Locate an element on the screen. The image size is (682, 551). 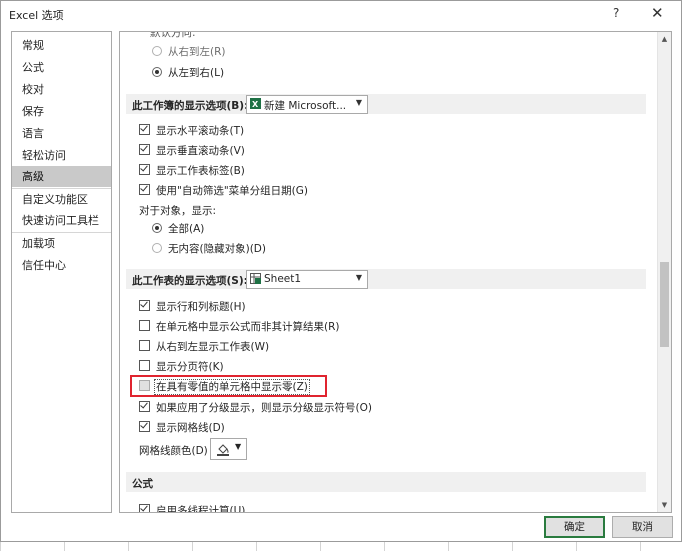
option-label: 全部(A) is located at coordinates (186, 229).